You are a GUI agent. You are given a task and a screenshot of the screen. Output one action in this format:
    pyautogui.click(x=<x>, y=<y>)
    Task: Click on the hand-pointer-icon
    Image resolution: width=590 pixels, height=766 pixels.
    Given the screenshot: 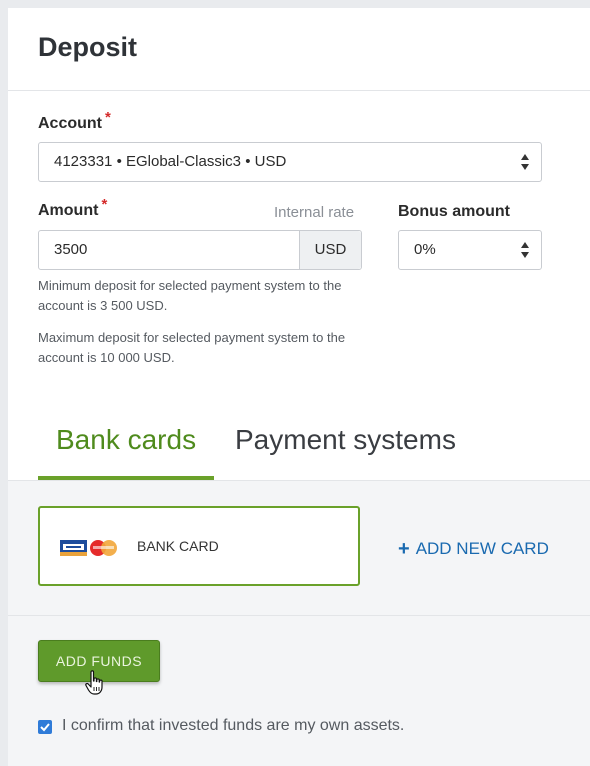 What is the action you would take?
    pyautogui.click(x=95, y=683)
    